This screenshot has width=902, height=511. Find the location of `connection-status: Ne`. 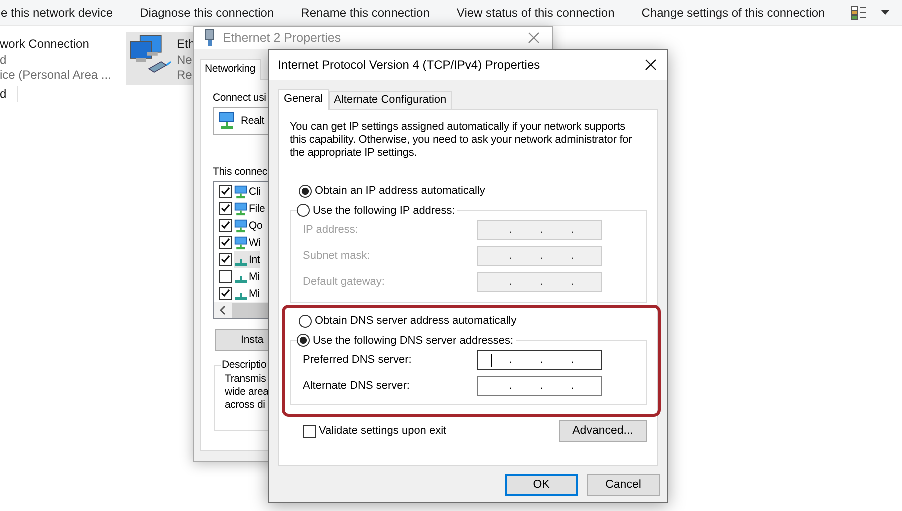

connection-status: Ne is located at coordinates (185, 60).